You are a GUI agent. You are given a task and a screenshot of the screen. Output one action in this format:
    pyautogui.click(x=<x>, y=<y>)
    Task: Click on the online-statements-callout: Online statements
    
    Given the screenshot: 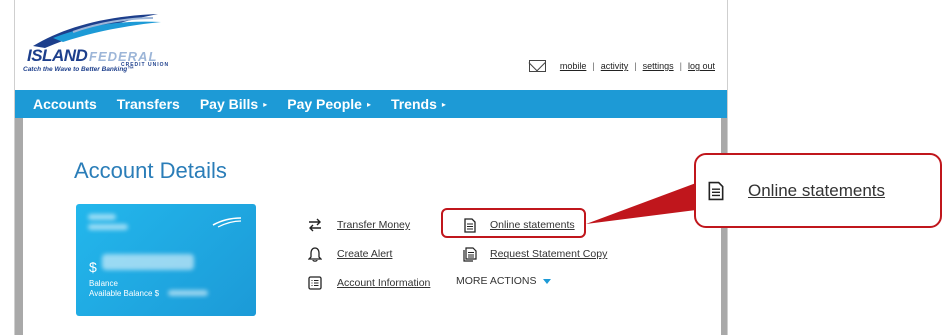 What is the action you would take?
    pyautogui.click(x=818, y=190)
    